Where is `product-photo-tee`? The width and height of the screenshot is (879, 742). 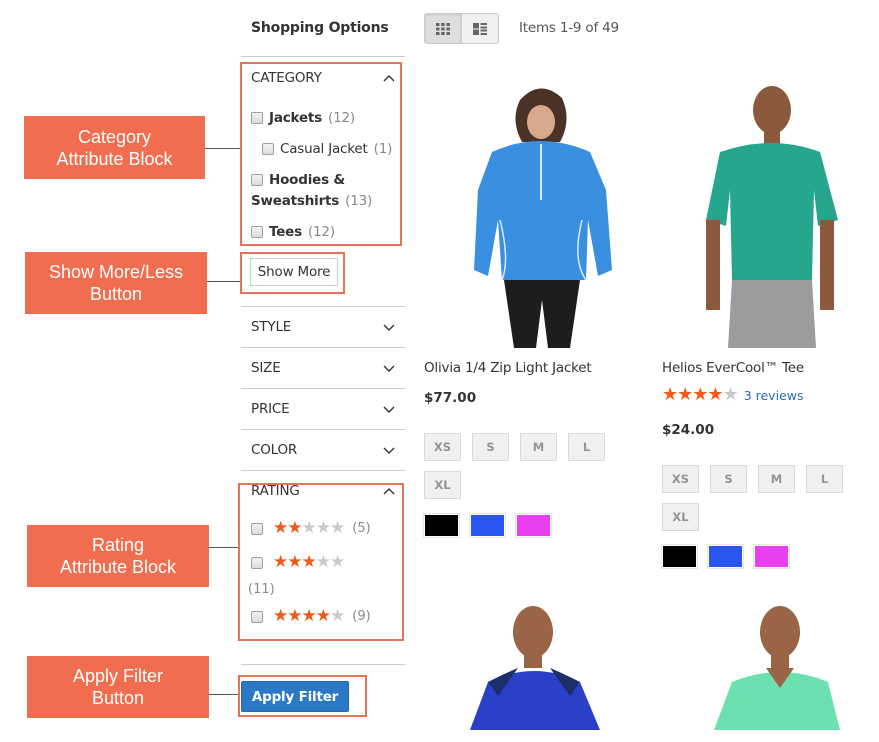
product-photo-tee is located at coordinates (772, 217).